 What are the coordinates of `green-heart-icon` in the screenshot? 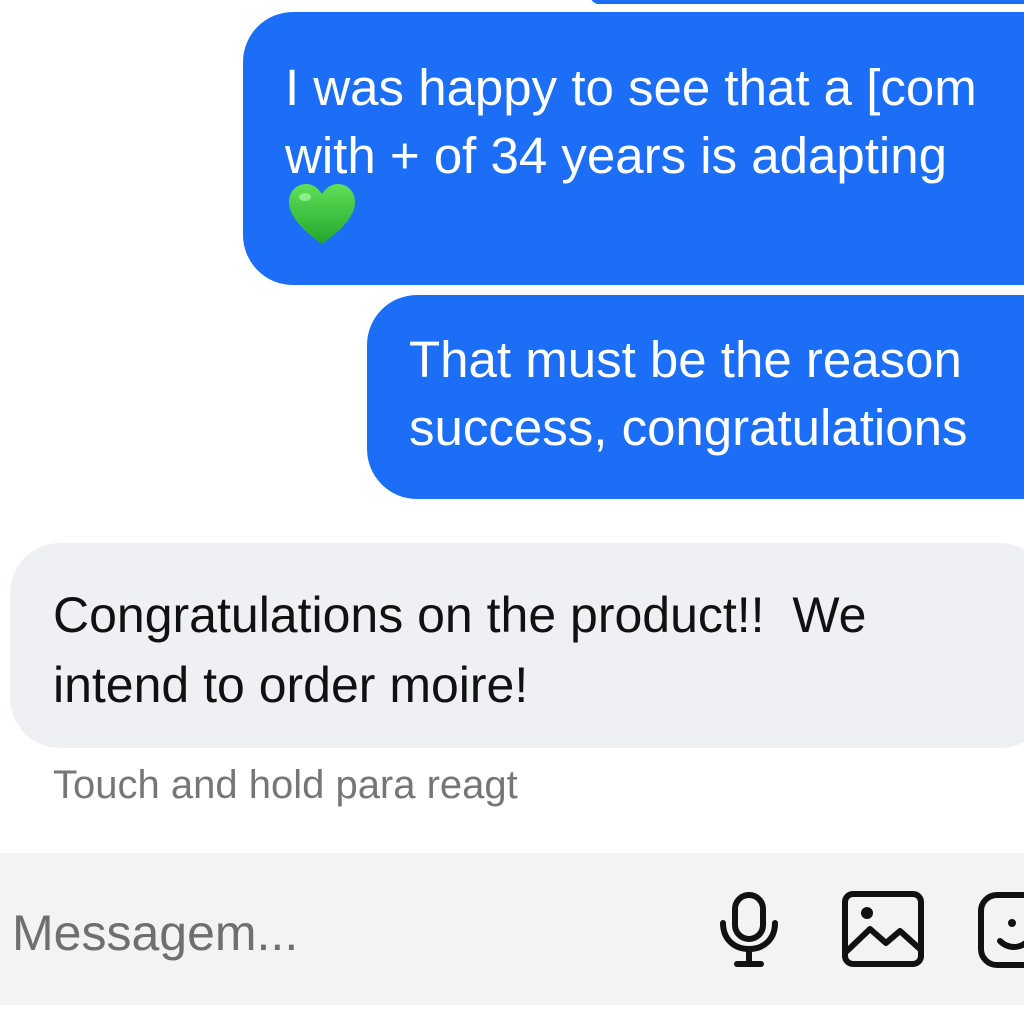 It's located at (322, 214).